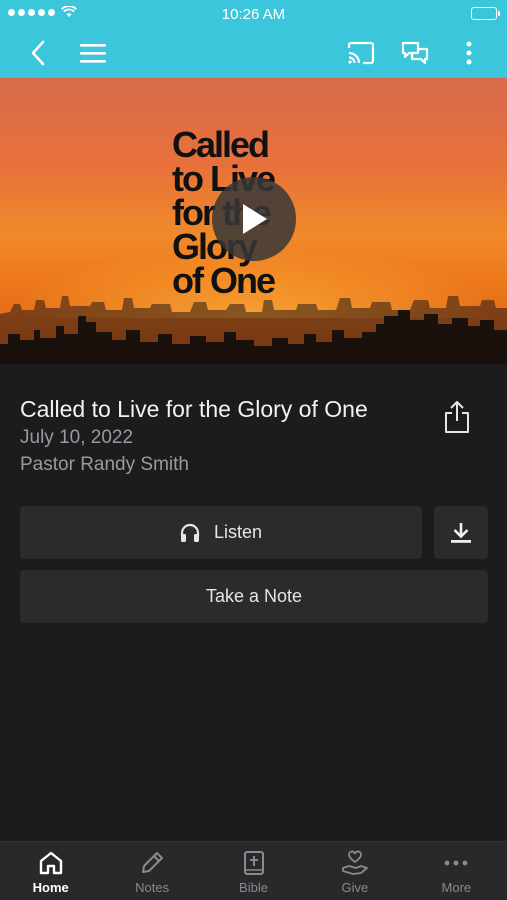 The height and width of the screenshot is (900, 507). Describe the element at coordinates (253, 887) in the screenshot. I see `tab-label: Bible` at that location.